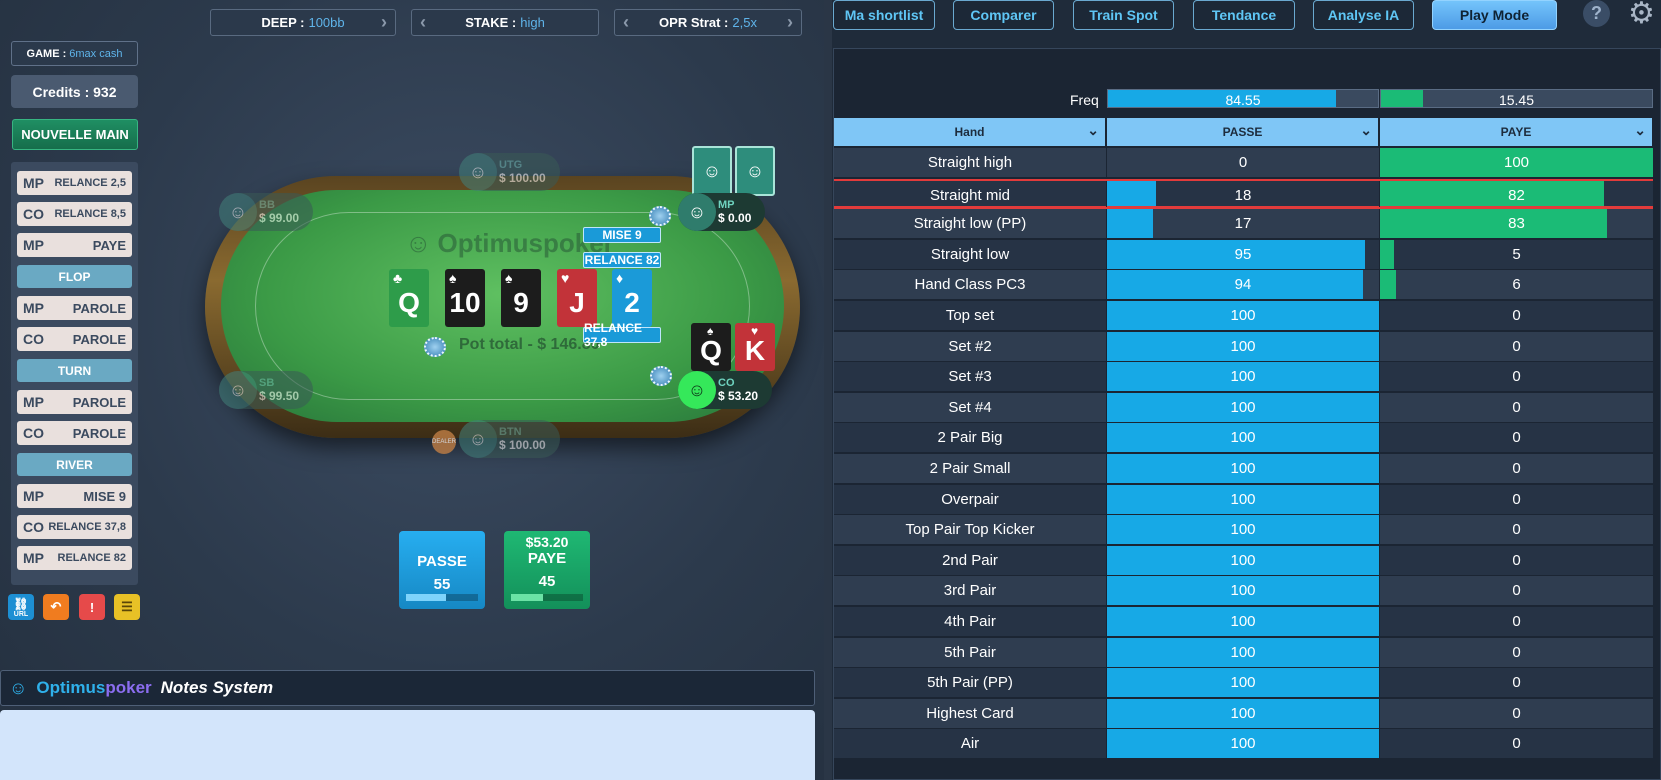 The height and width of the screenshot is (780, 1661). Describe the element at coordinates (407, 745) in the screenshot. I see `notes-textarea` at that location.